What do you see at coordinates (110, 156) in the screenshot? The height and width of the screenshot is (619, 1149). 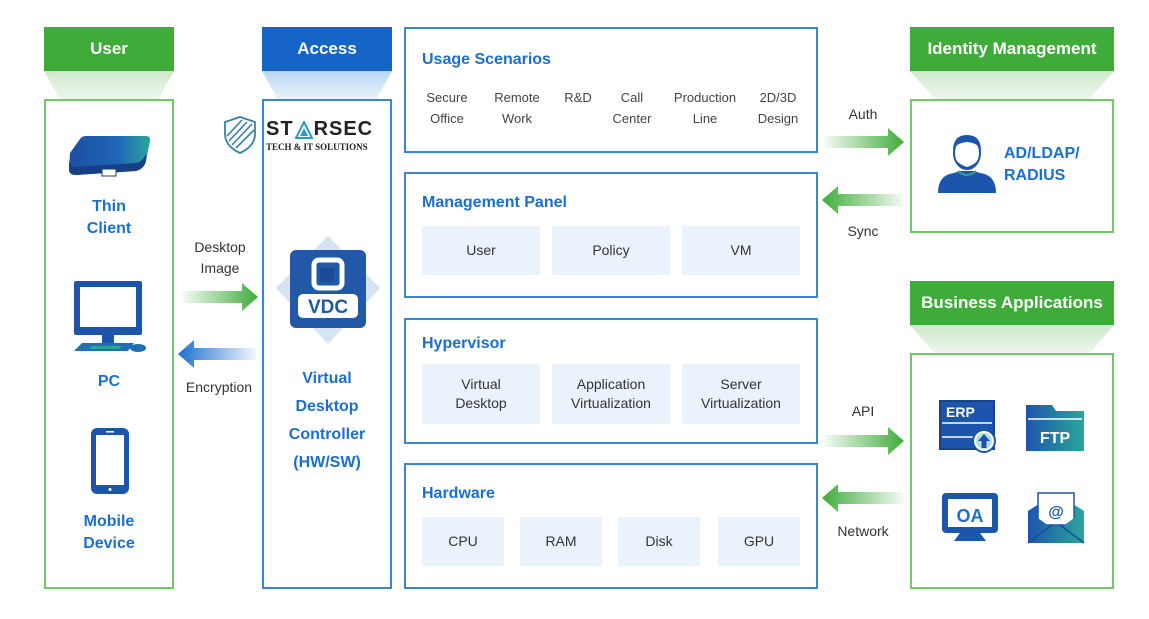 I see `thin-client-icon` at bounding box center [110, 156].